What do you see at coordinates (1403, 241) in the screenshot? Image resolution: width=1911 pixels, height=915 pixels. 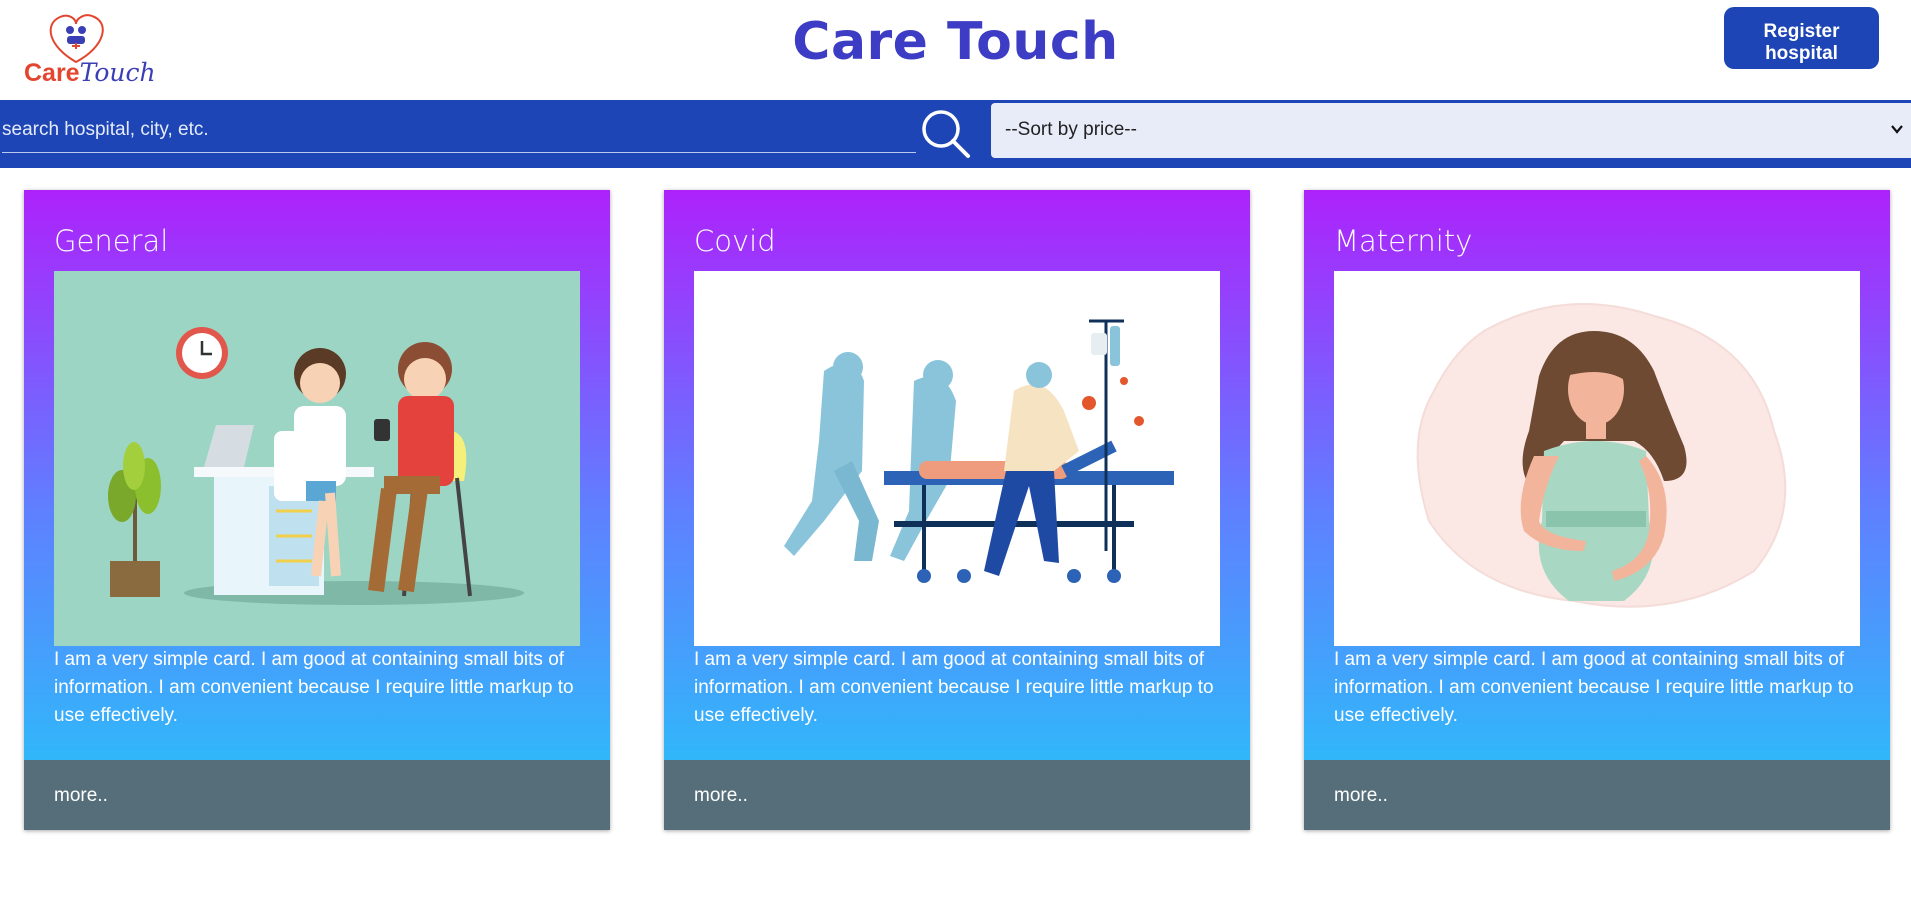 I see `card-title: Maternity` at bounding box center [1403, 241].